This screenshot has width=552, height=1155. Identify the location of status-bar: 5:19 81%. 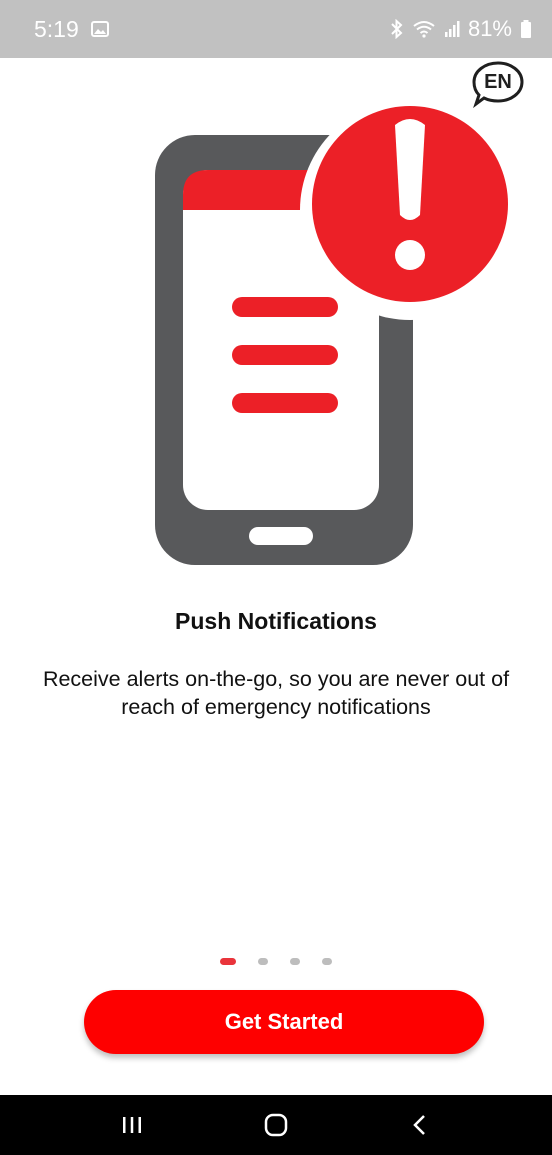
(276, 29).